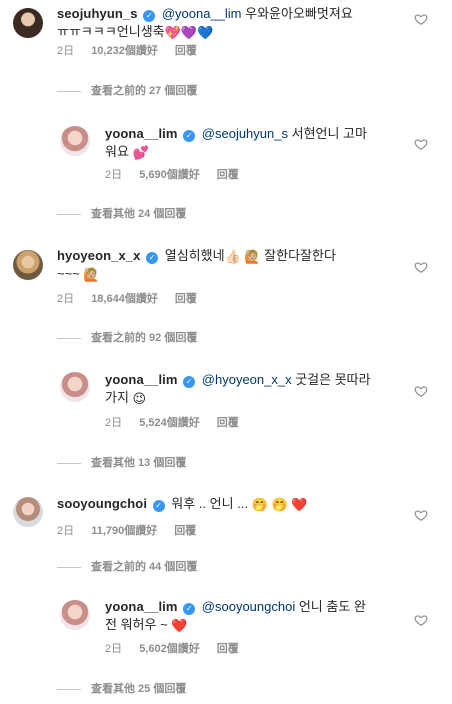 This screenshot has height=704, width=452. Describe the element at coordinates (121, 463) in the screenshot. I see `view-replies-button: 查看其他 13 個回覆` at that location.